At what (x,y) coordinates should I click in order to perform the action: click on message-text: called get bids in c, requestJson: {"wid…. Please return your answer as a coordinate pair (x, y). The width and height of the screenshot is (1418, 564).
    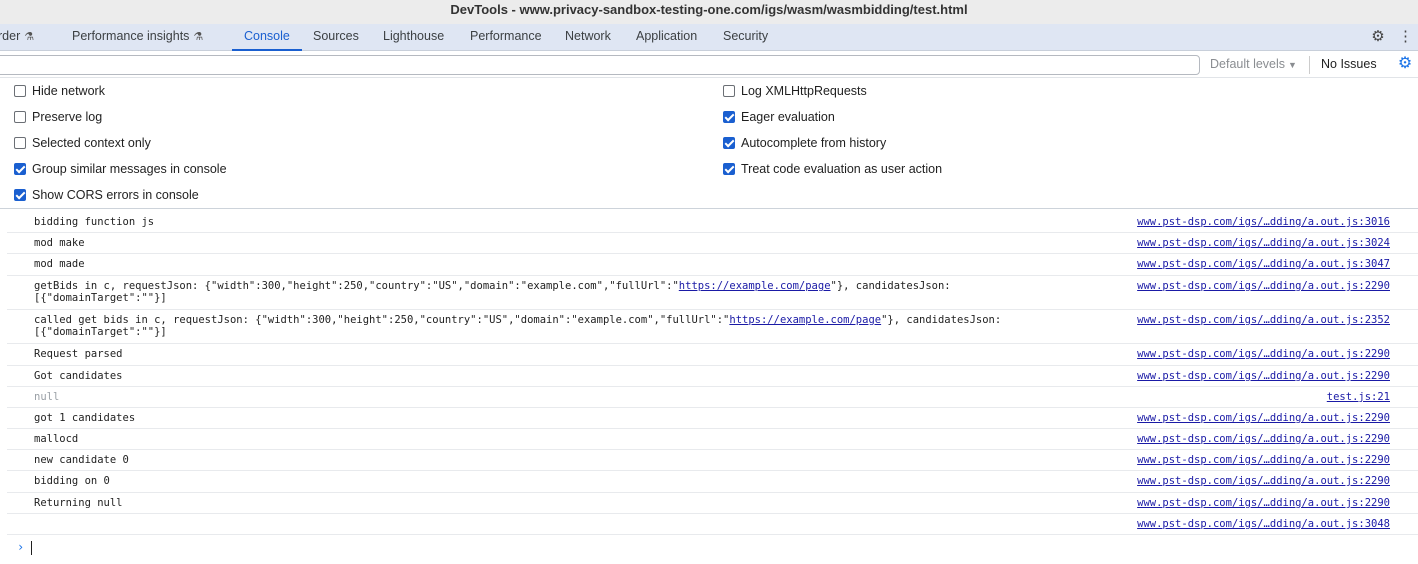
    Looking at the image, I should click on (534, 326).